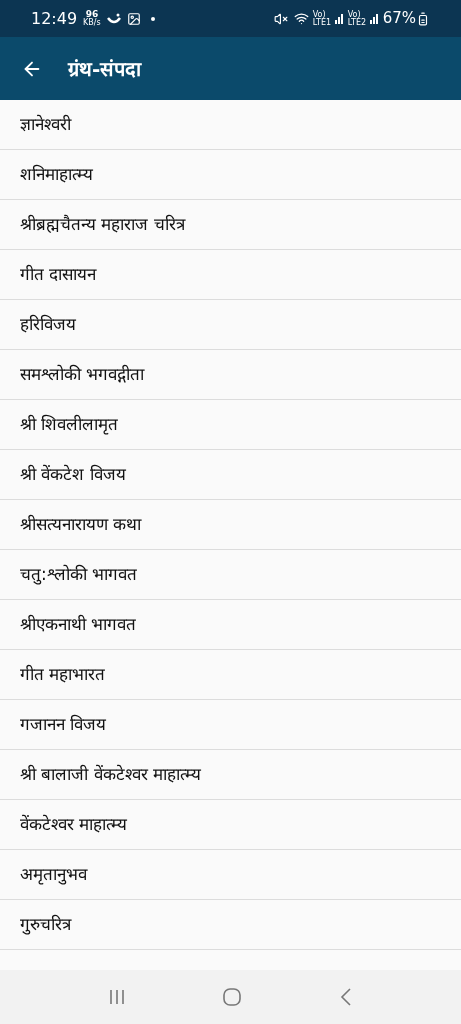 This screenshot has width=461, height=1024. What do you see at coordinates (280, 18) in the screenshot?
I see `mute-icon` at bounding box center [280, 18].